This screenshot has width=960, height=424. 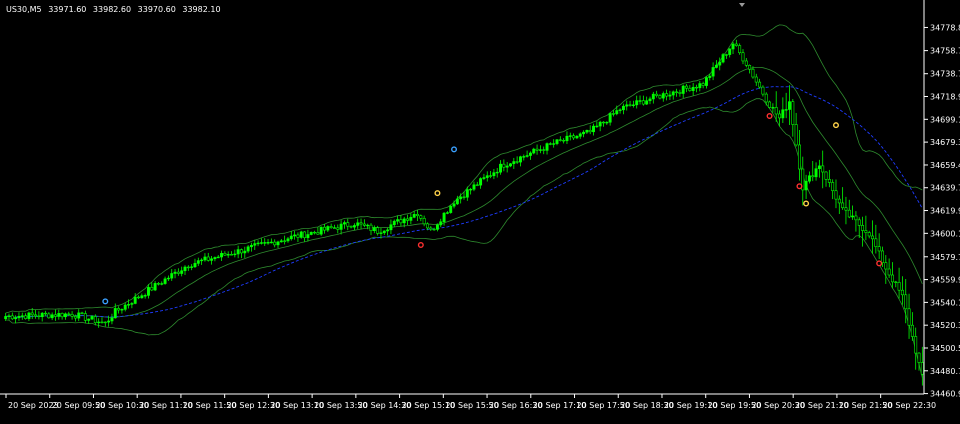 What do you see at coordinates (945, 394) in the screenshot?
I see `y-tick-label: 34460.95` at bounding box center [945, 394].